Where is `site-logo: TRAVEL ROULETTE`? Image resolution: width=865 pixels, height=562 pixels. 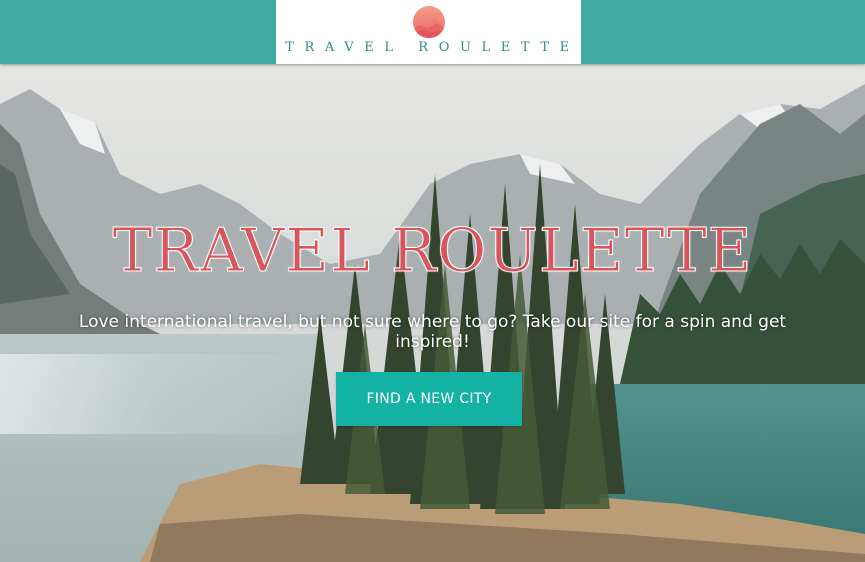 site-logo: TRAVEL ROULETTE is located at coordinates (428, 32).